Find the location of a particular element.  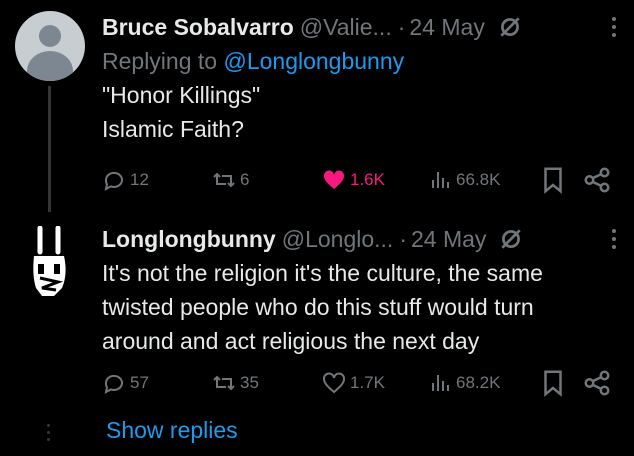

views-button: 66.8K is located at coordinates (464, 180).